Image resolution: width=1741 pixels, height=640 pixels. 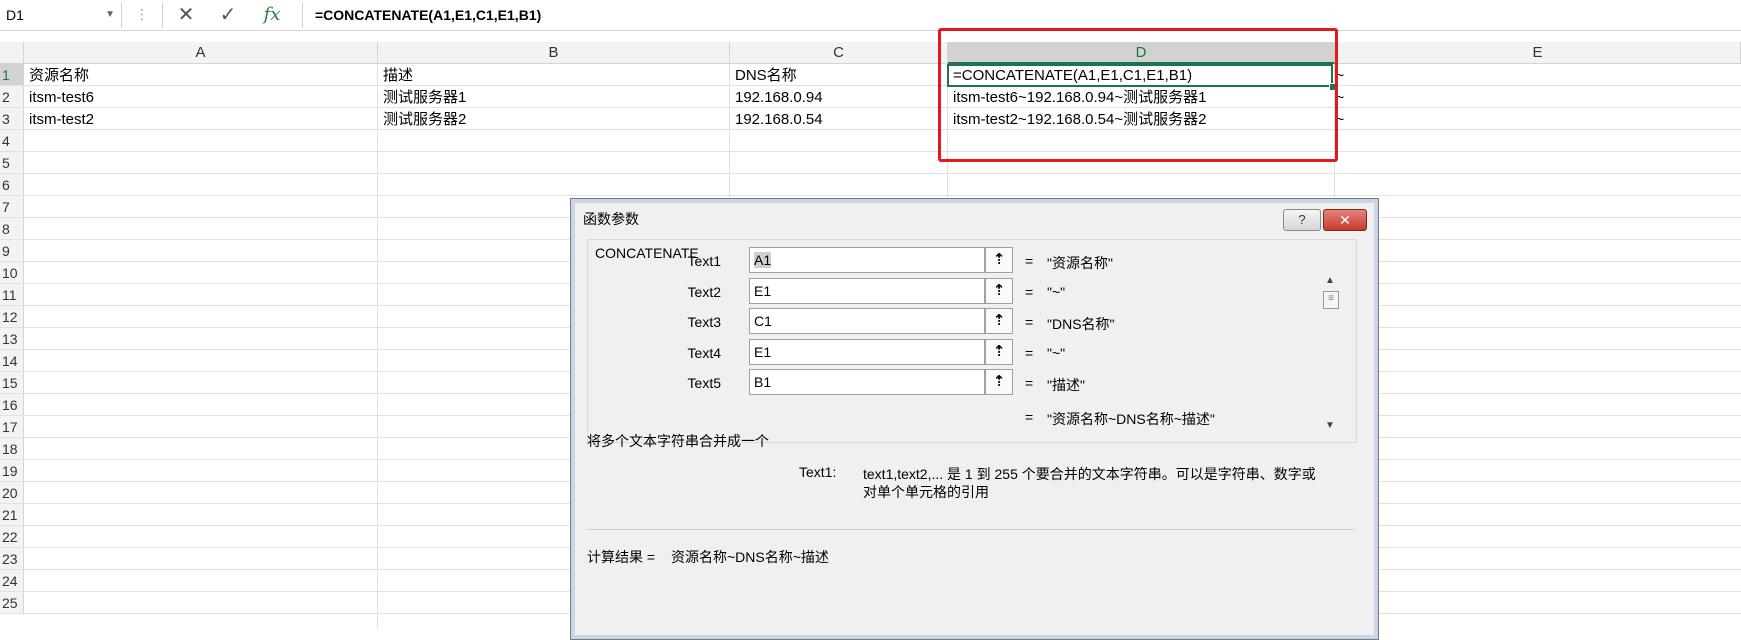 I want to click on arg-input-text2: E1, so click(x=867, y=291).